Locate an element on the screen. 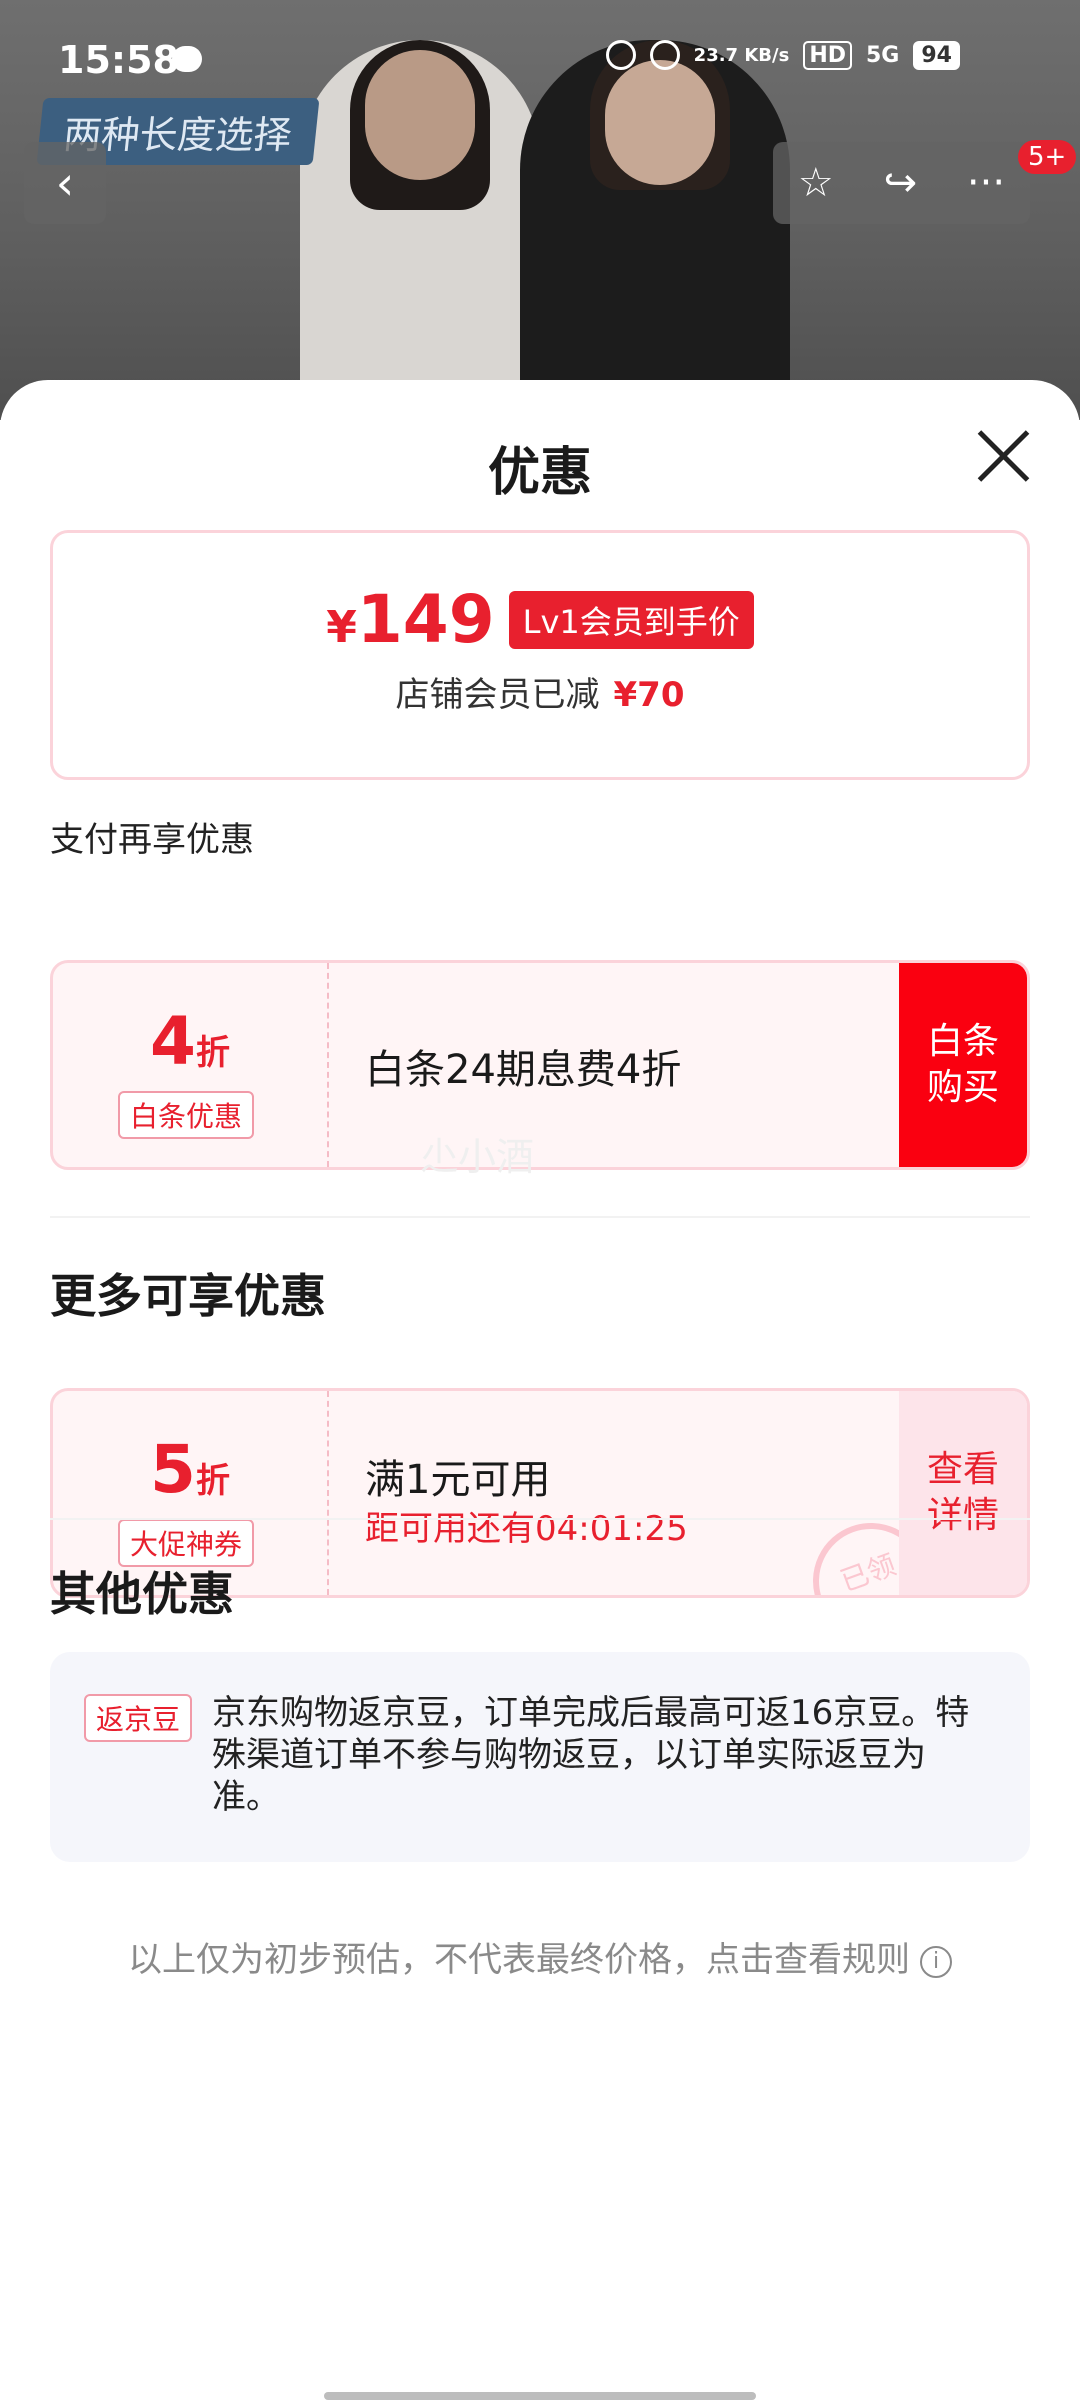 The height and width of the screenshot is (2408, 1080). coupon-countdown: 距可用还有04:01:25 is located at coordinates (526, 1529).